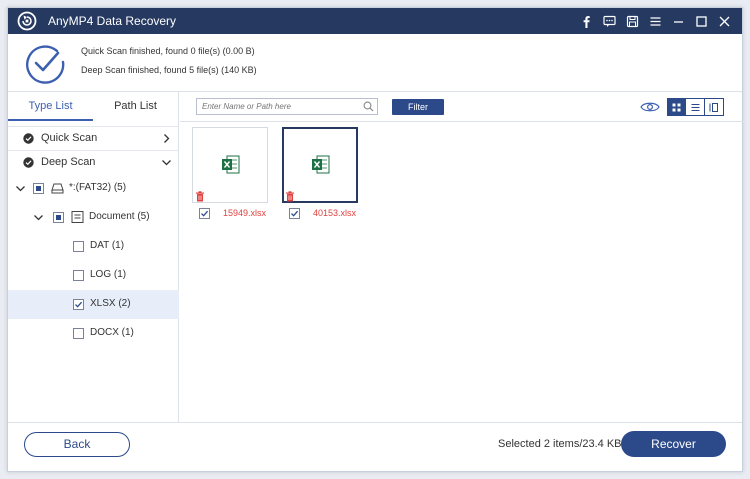  Describe the element at coordinates (701, 21) in the screenshot. I see `maximize-icon` at that location.